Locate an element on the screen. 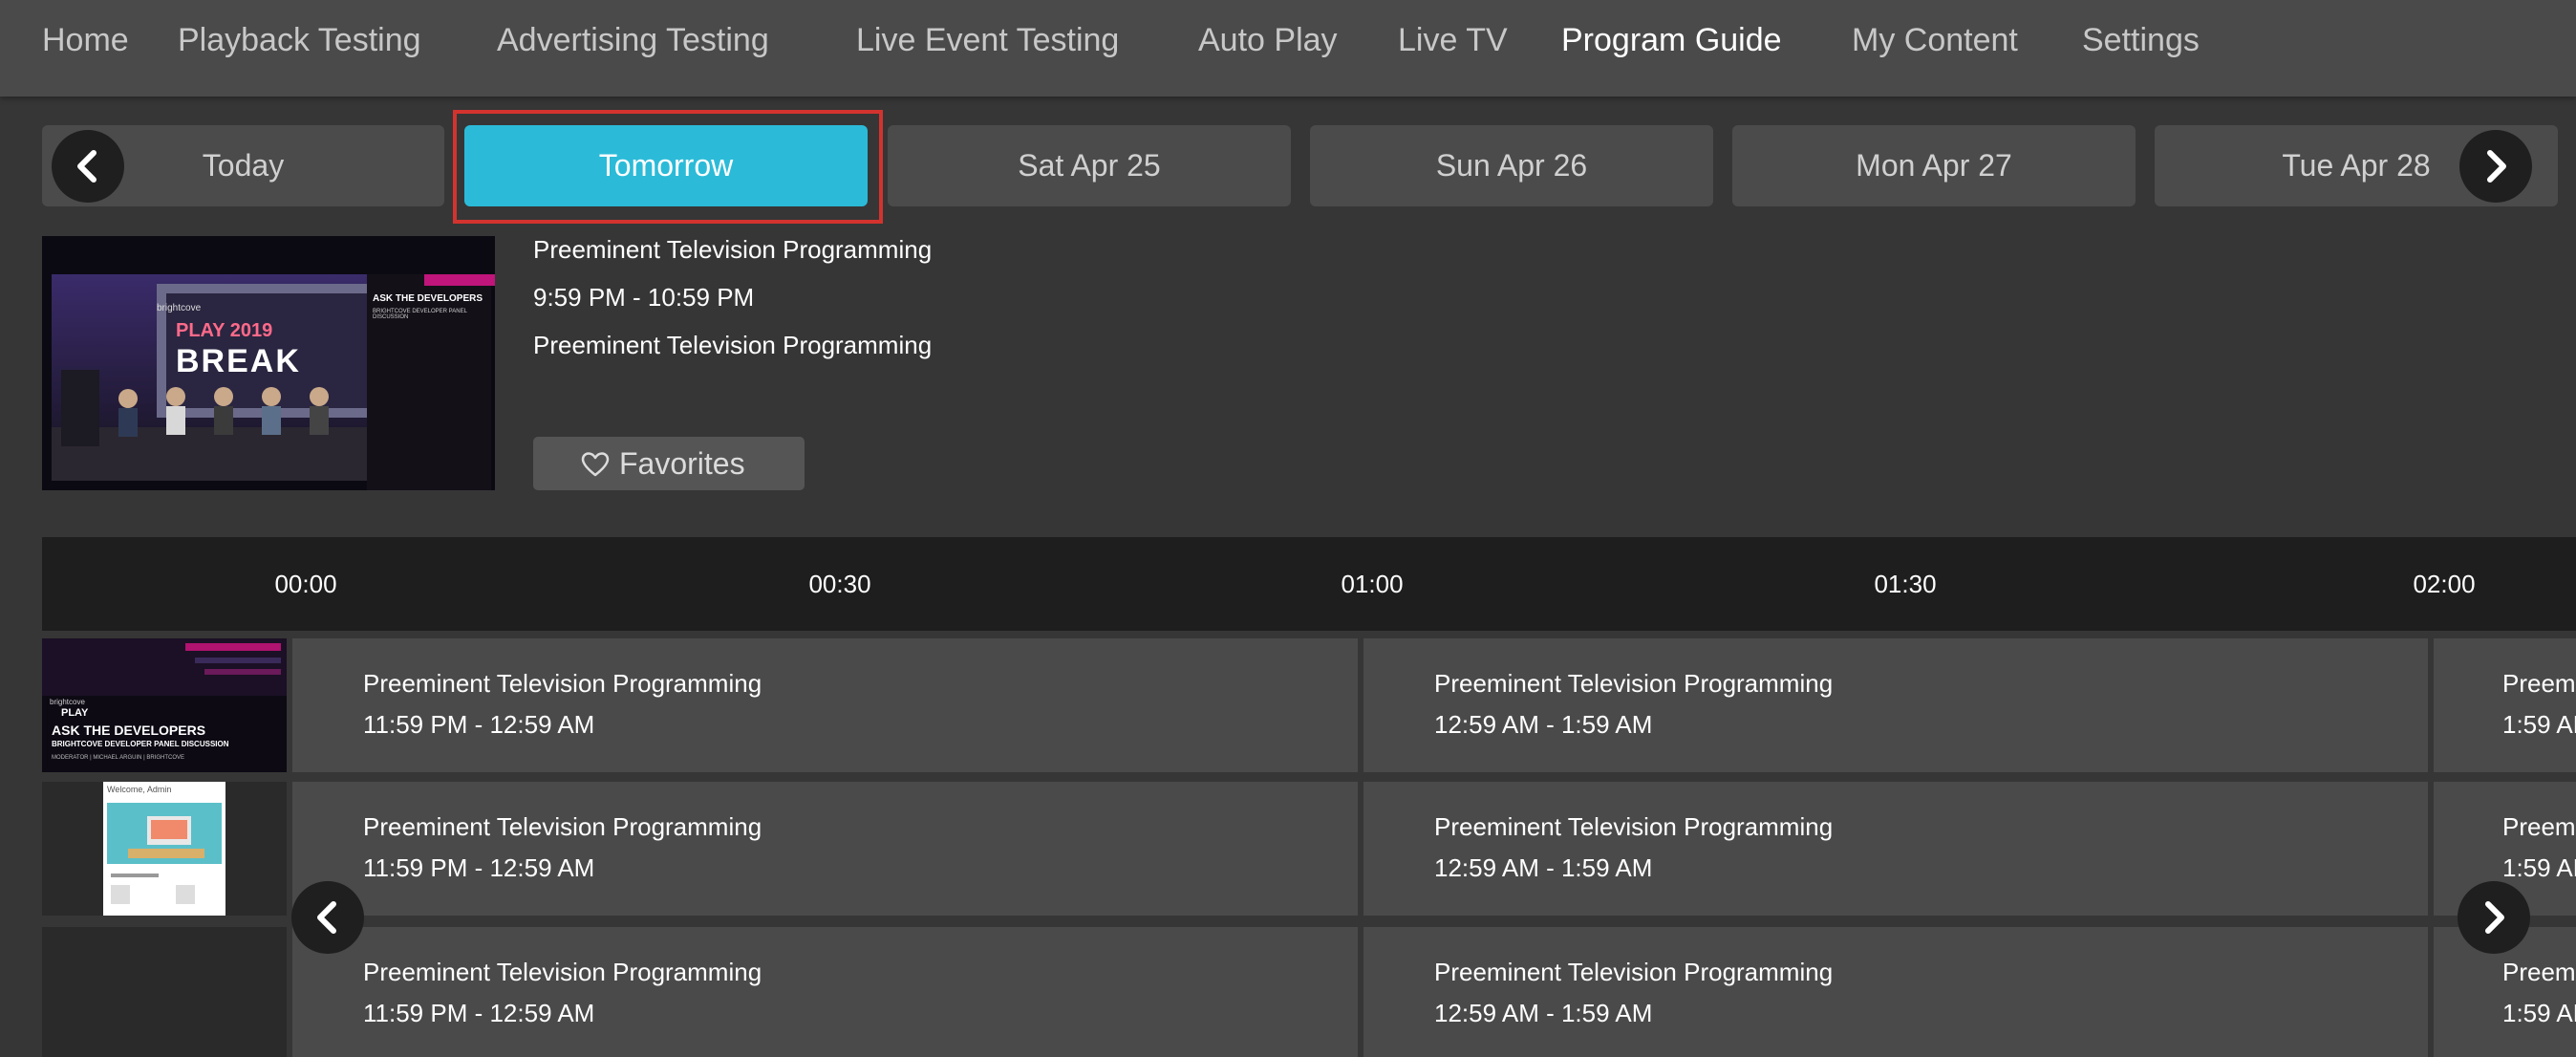 Image resolution: width=2576 pixels, height=1057 pixels. grid-prev-button is located at coordinates (327, 917).